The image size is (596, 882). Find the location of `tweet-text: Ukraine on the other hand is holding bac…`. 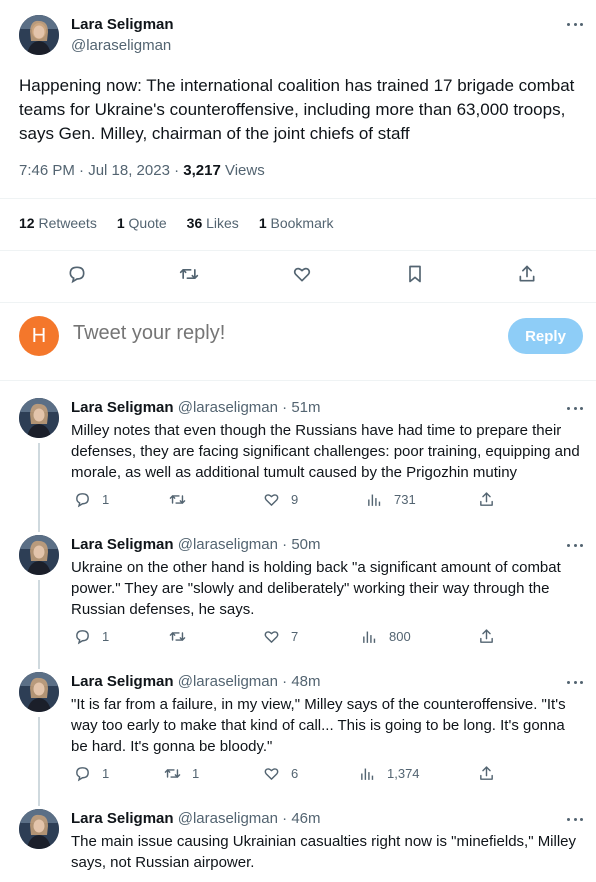

tweet-text: Ukraine on the other hand is holding bac… is located at coordinates (316, 588).